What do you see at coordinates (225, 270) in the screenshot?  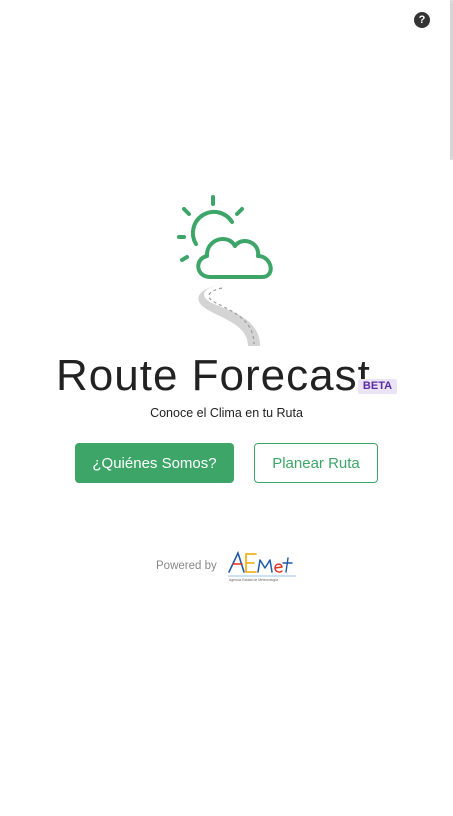 I see `sun-cloud-road-icon` at bounding box center [225, 270].